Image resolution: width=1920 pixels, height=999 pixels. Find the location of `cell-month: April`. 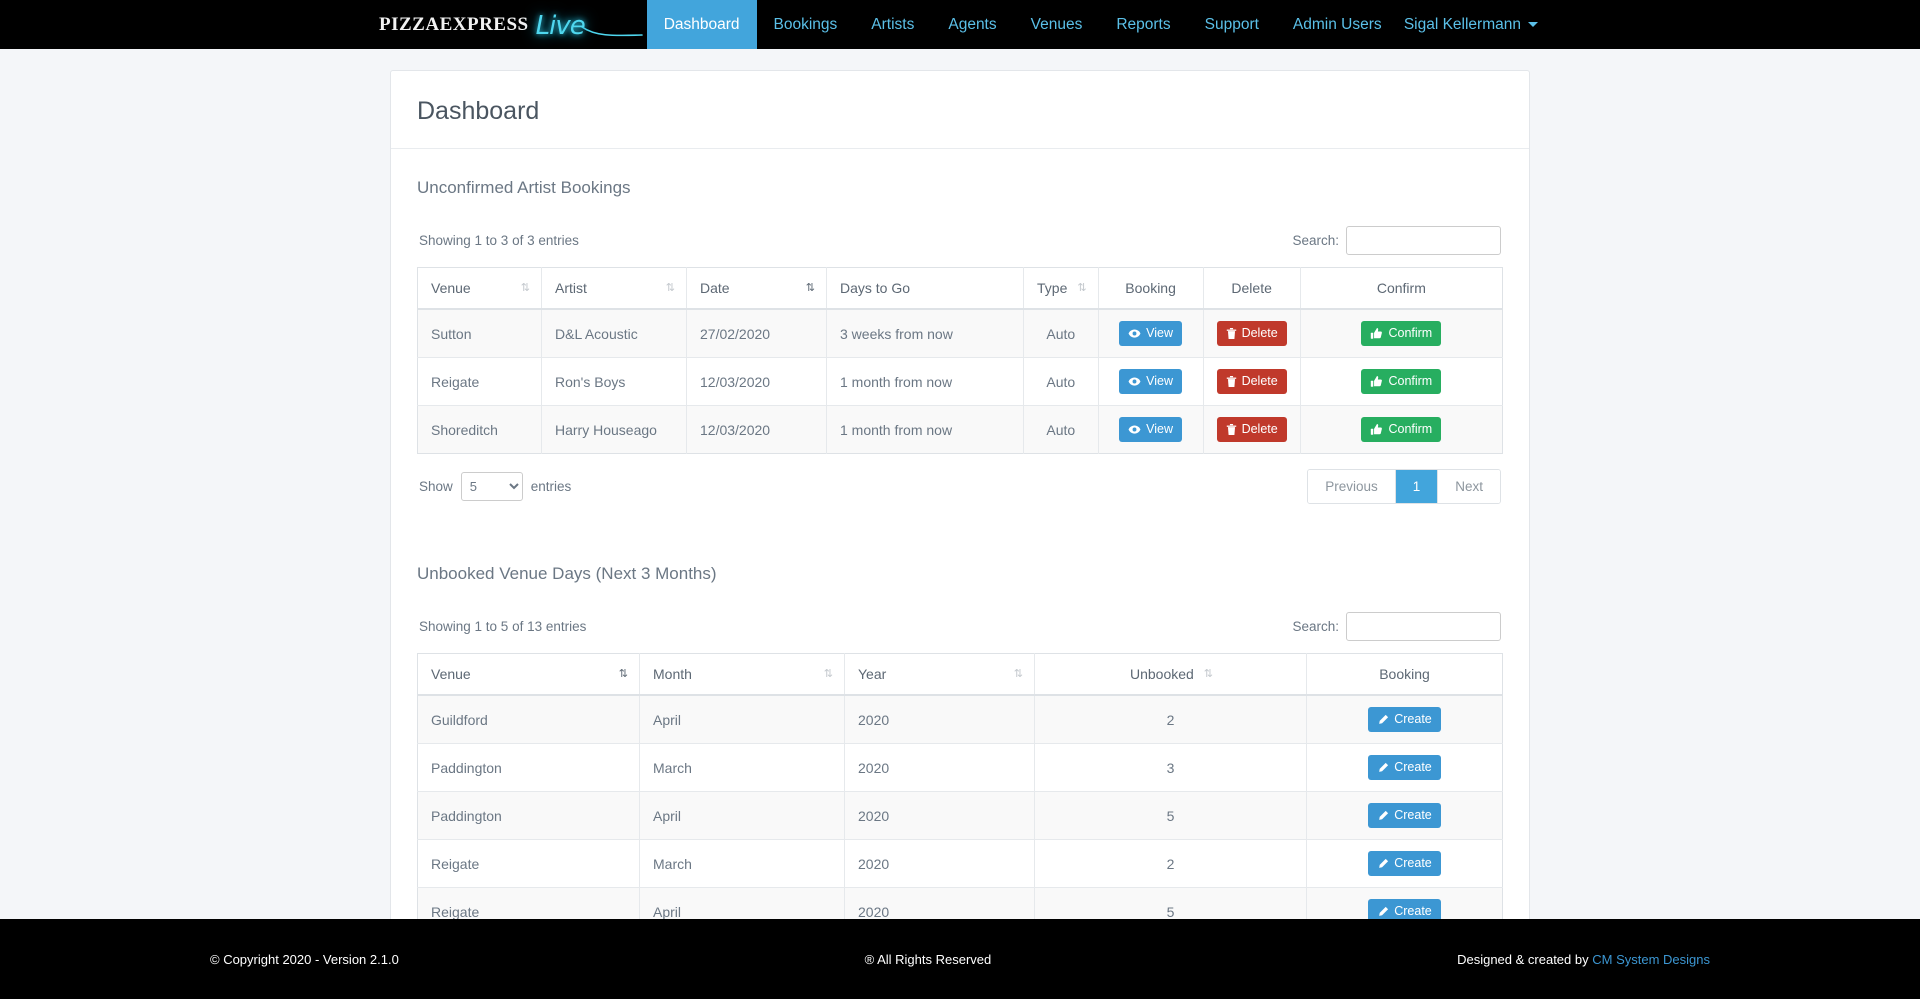

cell-month: April is located at coordinates (742, 719).